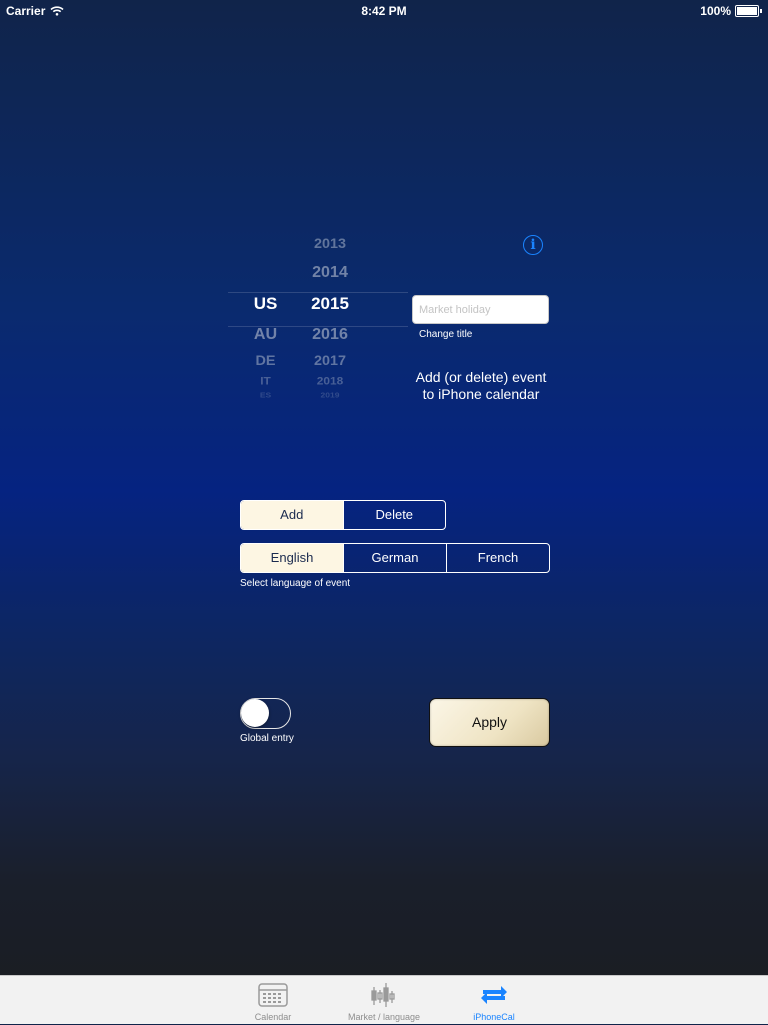 The width and height of the screenshot is (768, 1025). I want to click on calendar-icon, so click(273, 995).